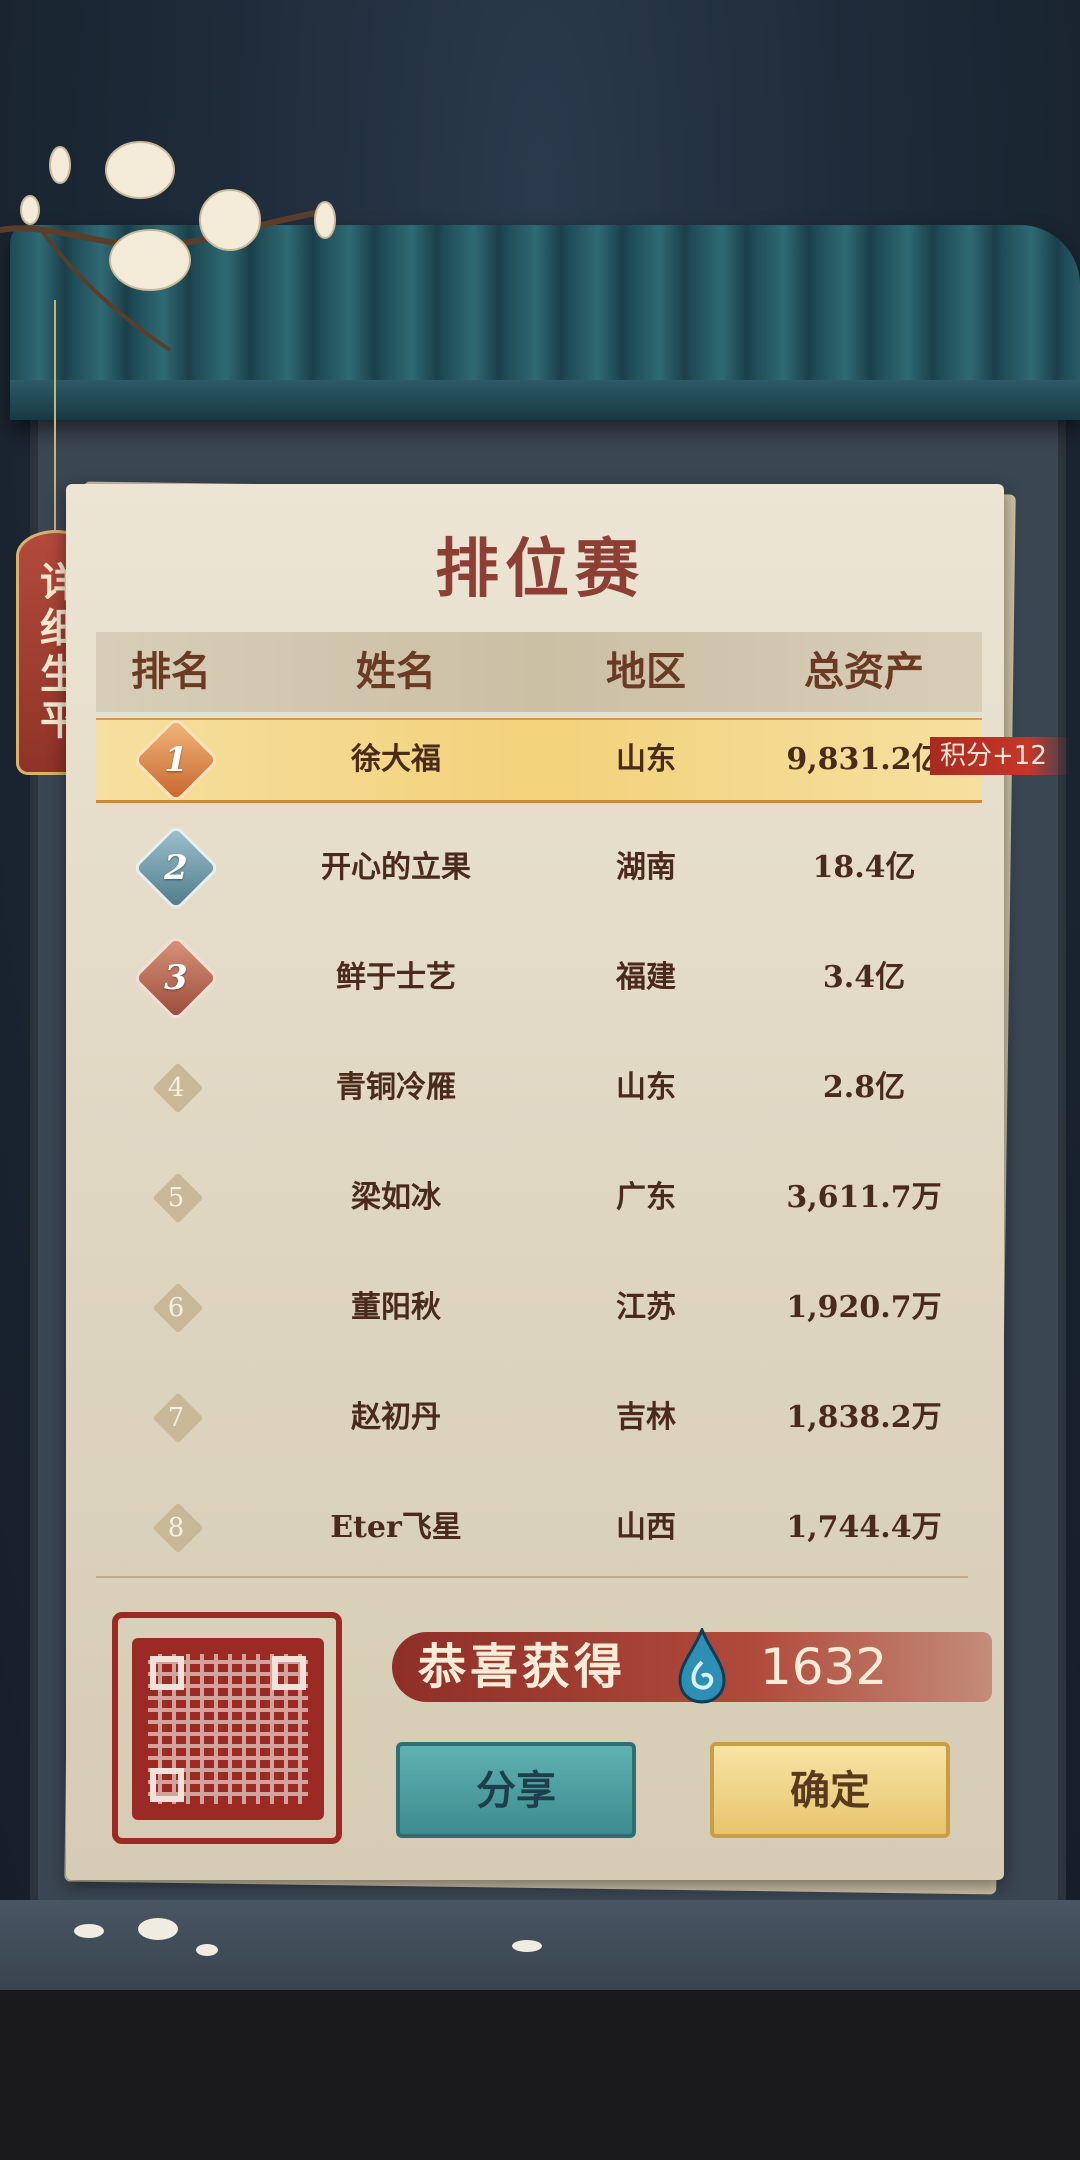 The image size is (1080, 2160). I want to click on reward-value: 1632, so click(824, 1667).